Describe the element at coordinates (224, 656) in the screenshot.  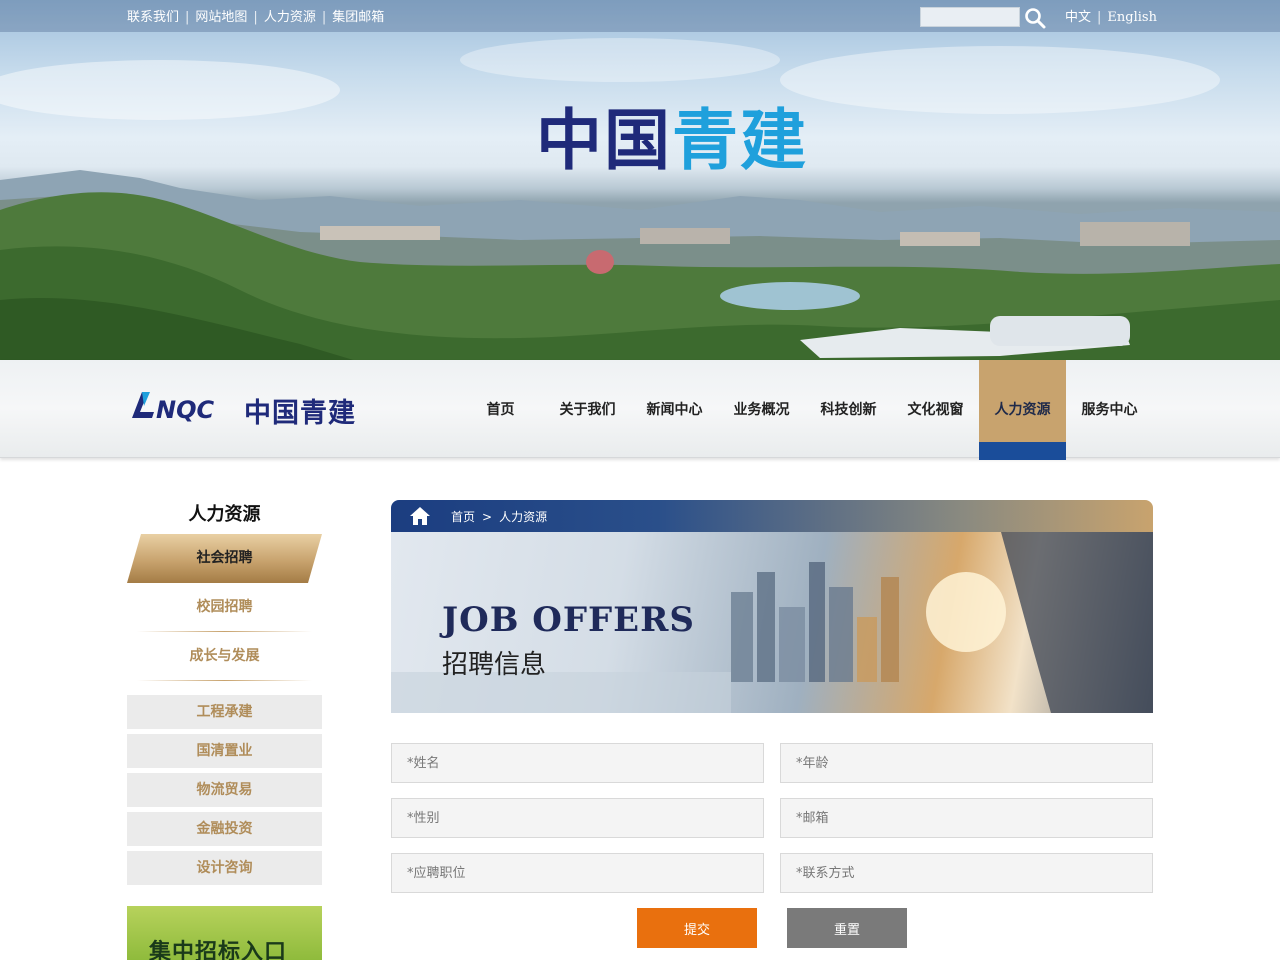
I see `sidebar-item-growth: 成长与发展` at that location.